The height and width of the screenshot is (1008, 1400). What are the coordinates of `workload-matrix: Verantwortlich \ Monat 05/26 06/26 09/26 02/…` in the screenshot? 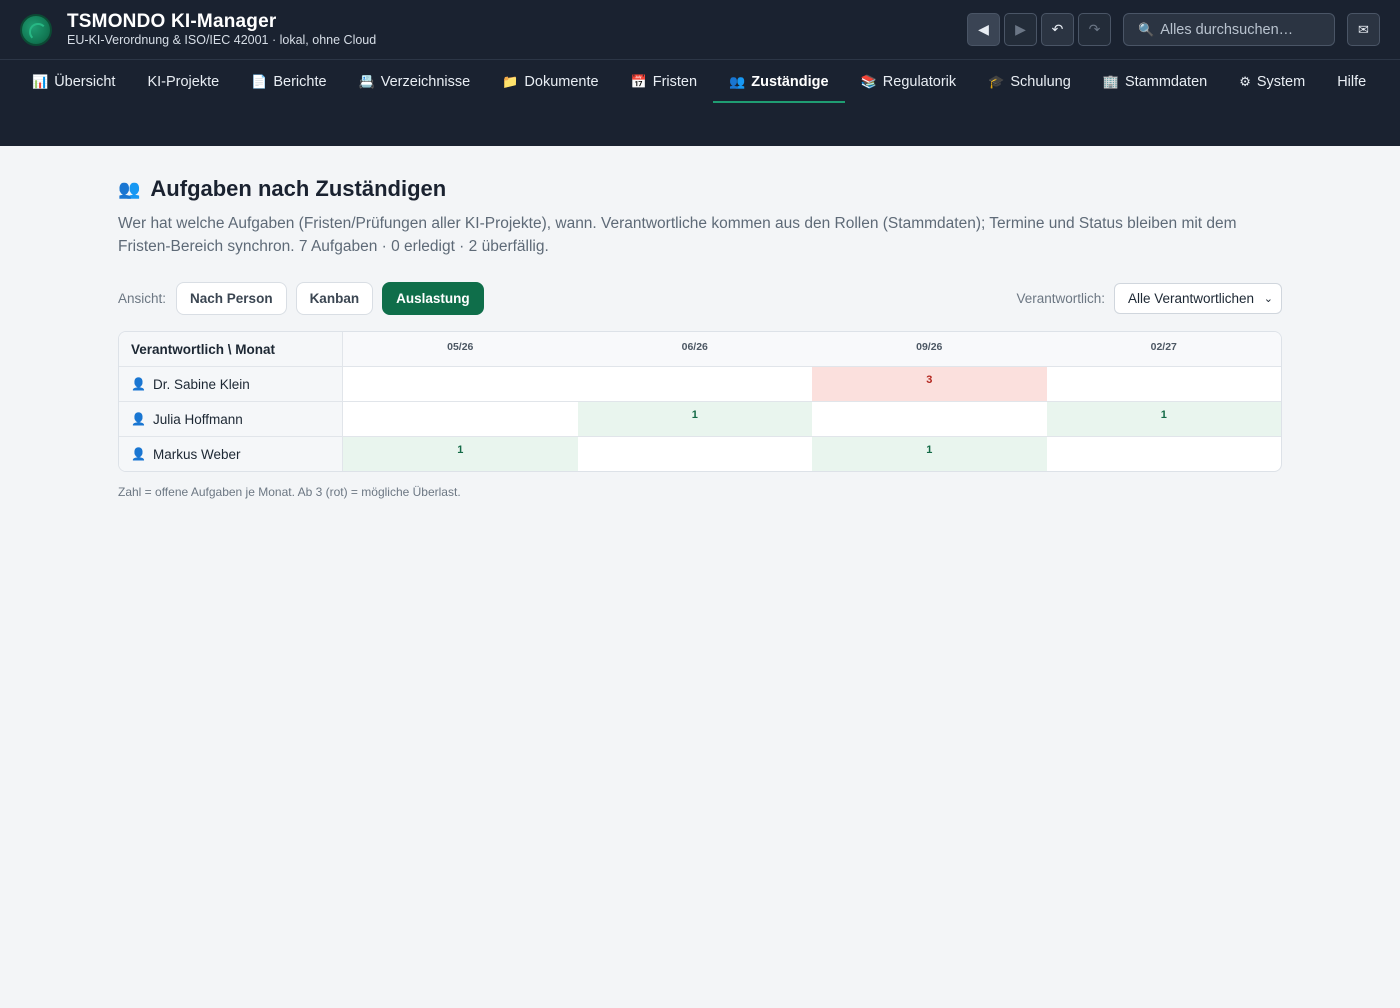 It's located at (700, 401).